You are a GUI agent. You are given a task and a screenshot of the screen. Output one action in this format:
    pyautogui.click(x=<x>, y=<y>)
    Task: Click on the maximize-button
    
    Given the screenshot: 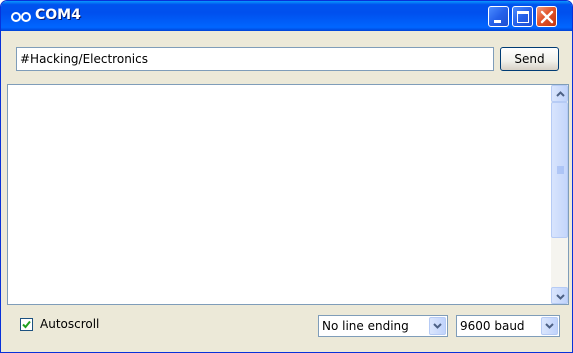 What is the action you would take?
    pyautogui.click(x=522, y=16)
    